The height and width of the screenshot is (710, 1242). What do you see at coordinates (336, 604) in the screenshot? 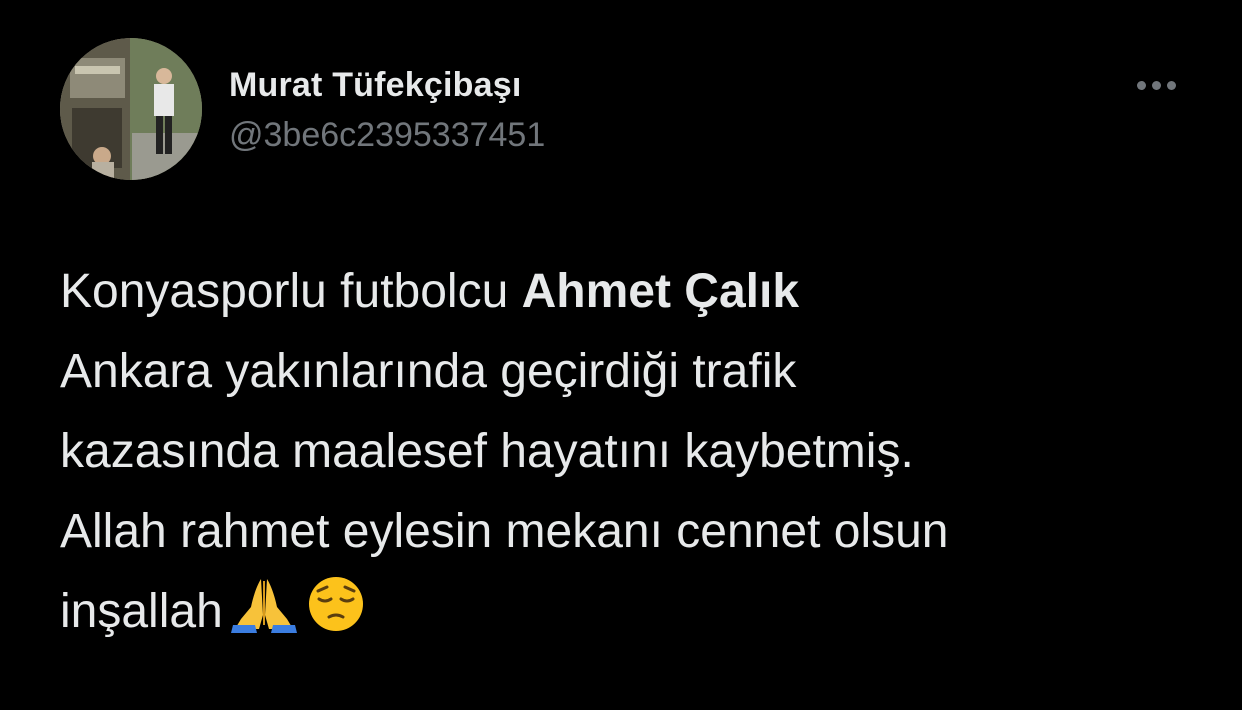
I see `pensive-face-emoji` at bounding box center [336, 604].